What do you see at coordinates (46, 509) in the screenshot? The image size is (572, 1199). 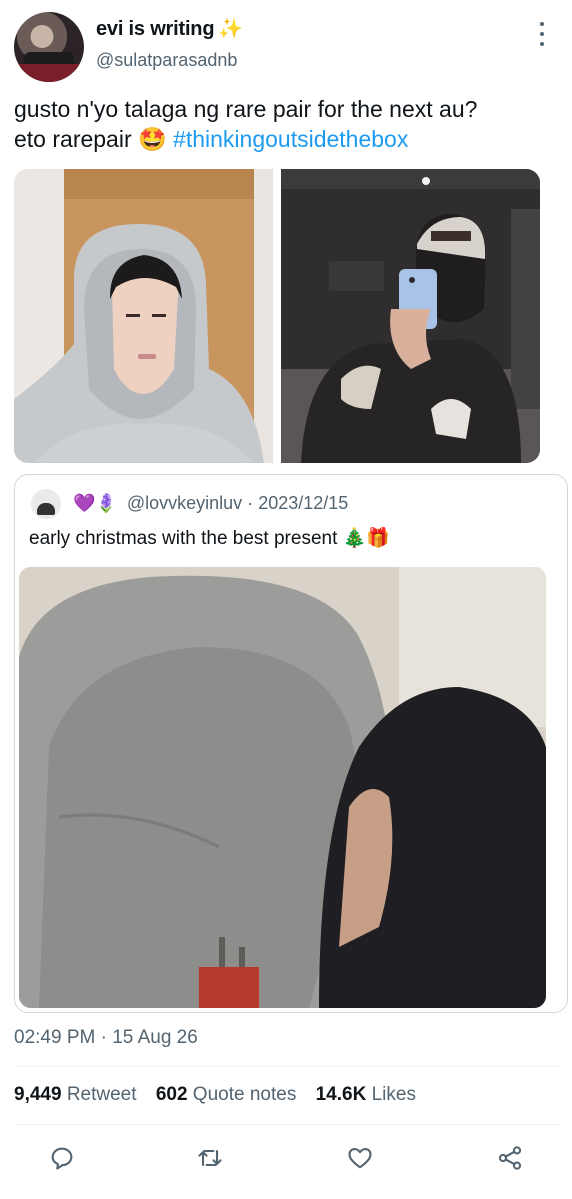 I see `quoted-avatar-detail` at bounding box center [46, 509].